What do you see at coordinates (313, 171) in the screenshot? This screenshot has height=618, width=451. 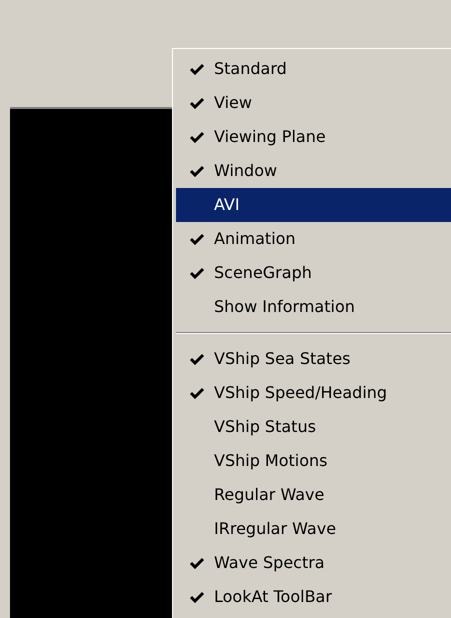 I see `menu-item: Window` at bounding box center [313, 171].